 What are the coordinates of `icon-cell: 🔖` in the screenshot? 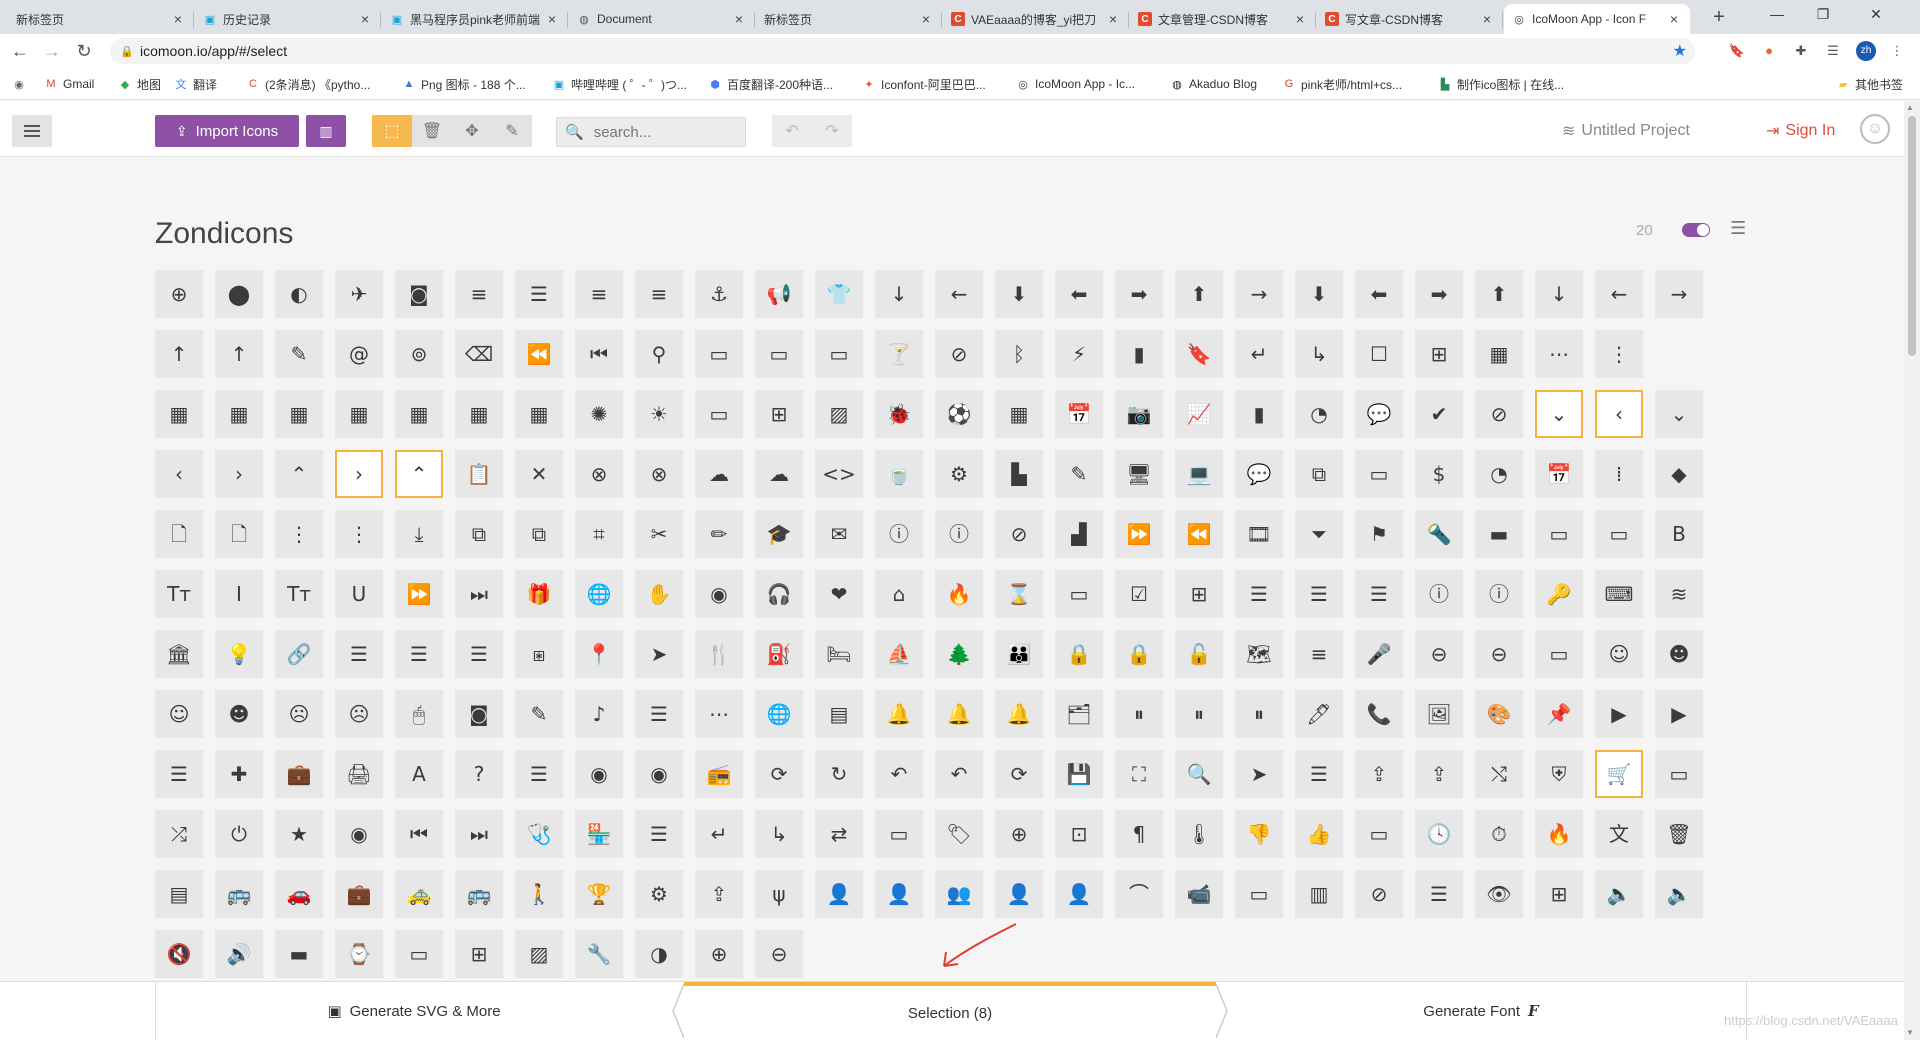 It's located at (1199, 354).